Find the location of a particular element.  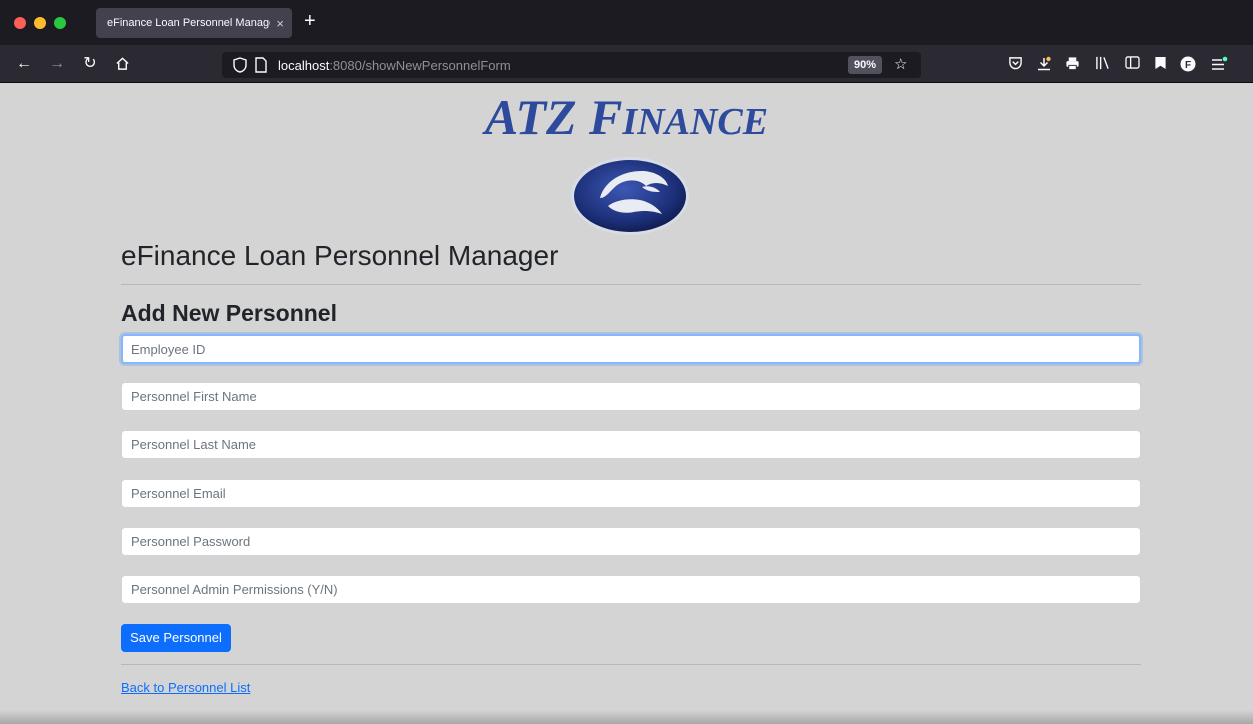

tab-title: eFinance Loan Personnel Manager is located at coordinates (189, 23).